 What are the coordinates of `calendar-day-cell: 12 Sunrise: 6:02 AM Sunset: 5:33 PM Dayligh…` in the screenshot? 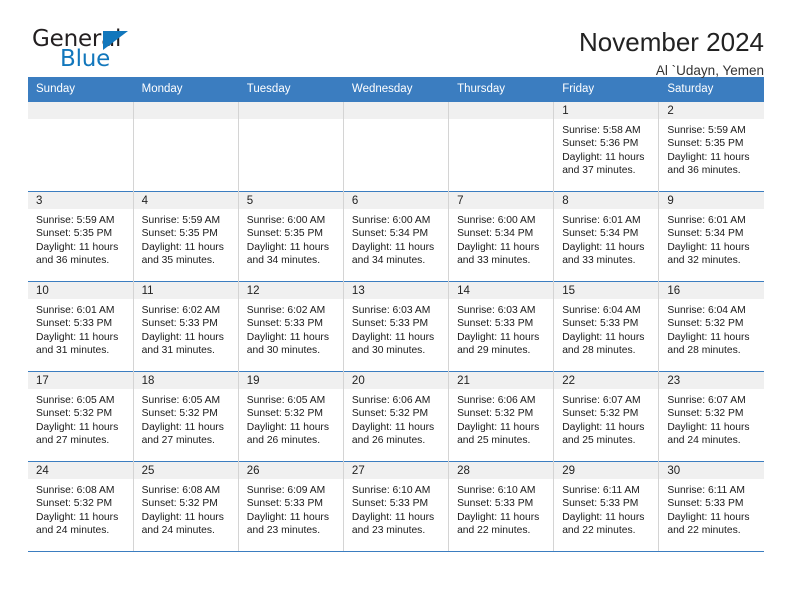 It's located at (291, 326).